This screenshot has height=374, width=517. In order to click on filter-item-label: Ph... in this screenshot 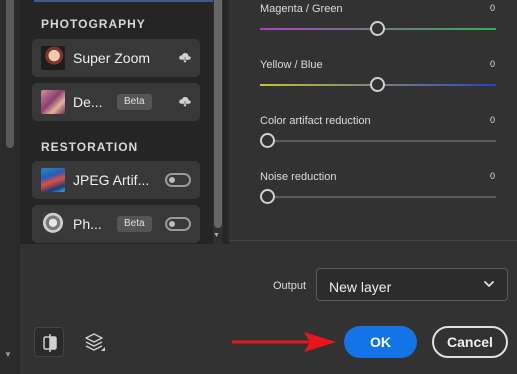, I will do `click(87, 224)`.